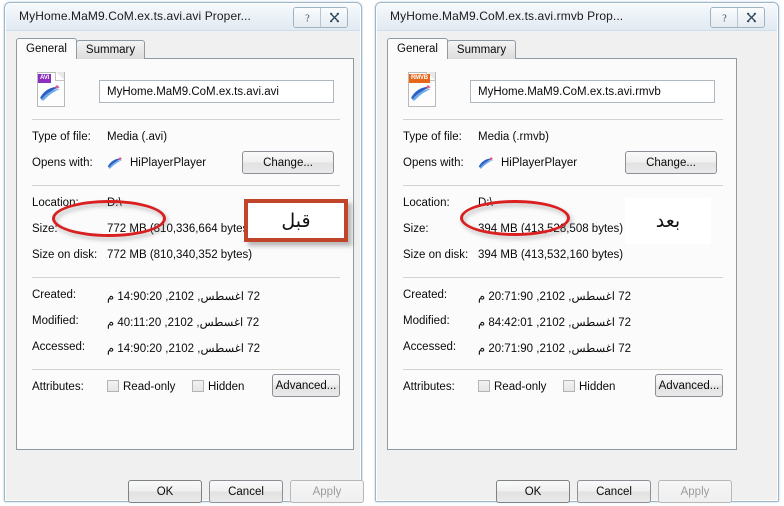  I want to click on tab-summary-label: Summary, so click(110, 50).